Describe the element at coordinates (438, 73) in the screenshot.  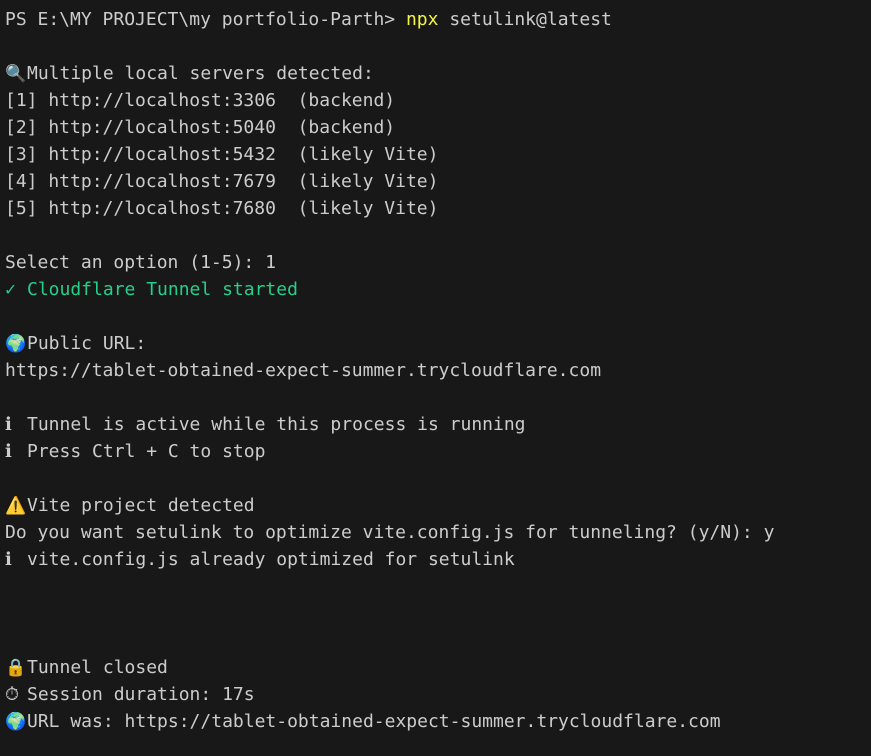
I see `detect-line: 🔍Multiple local servers detected:` at that location.